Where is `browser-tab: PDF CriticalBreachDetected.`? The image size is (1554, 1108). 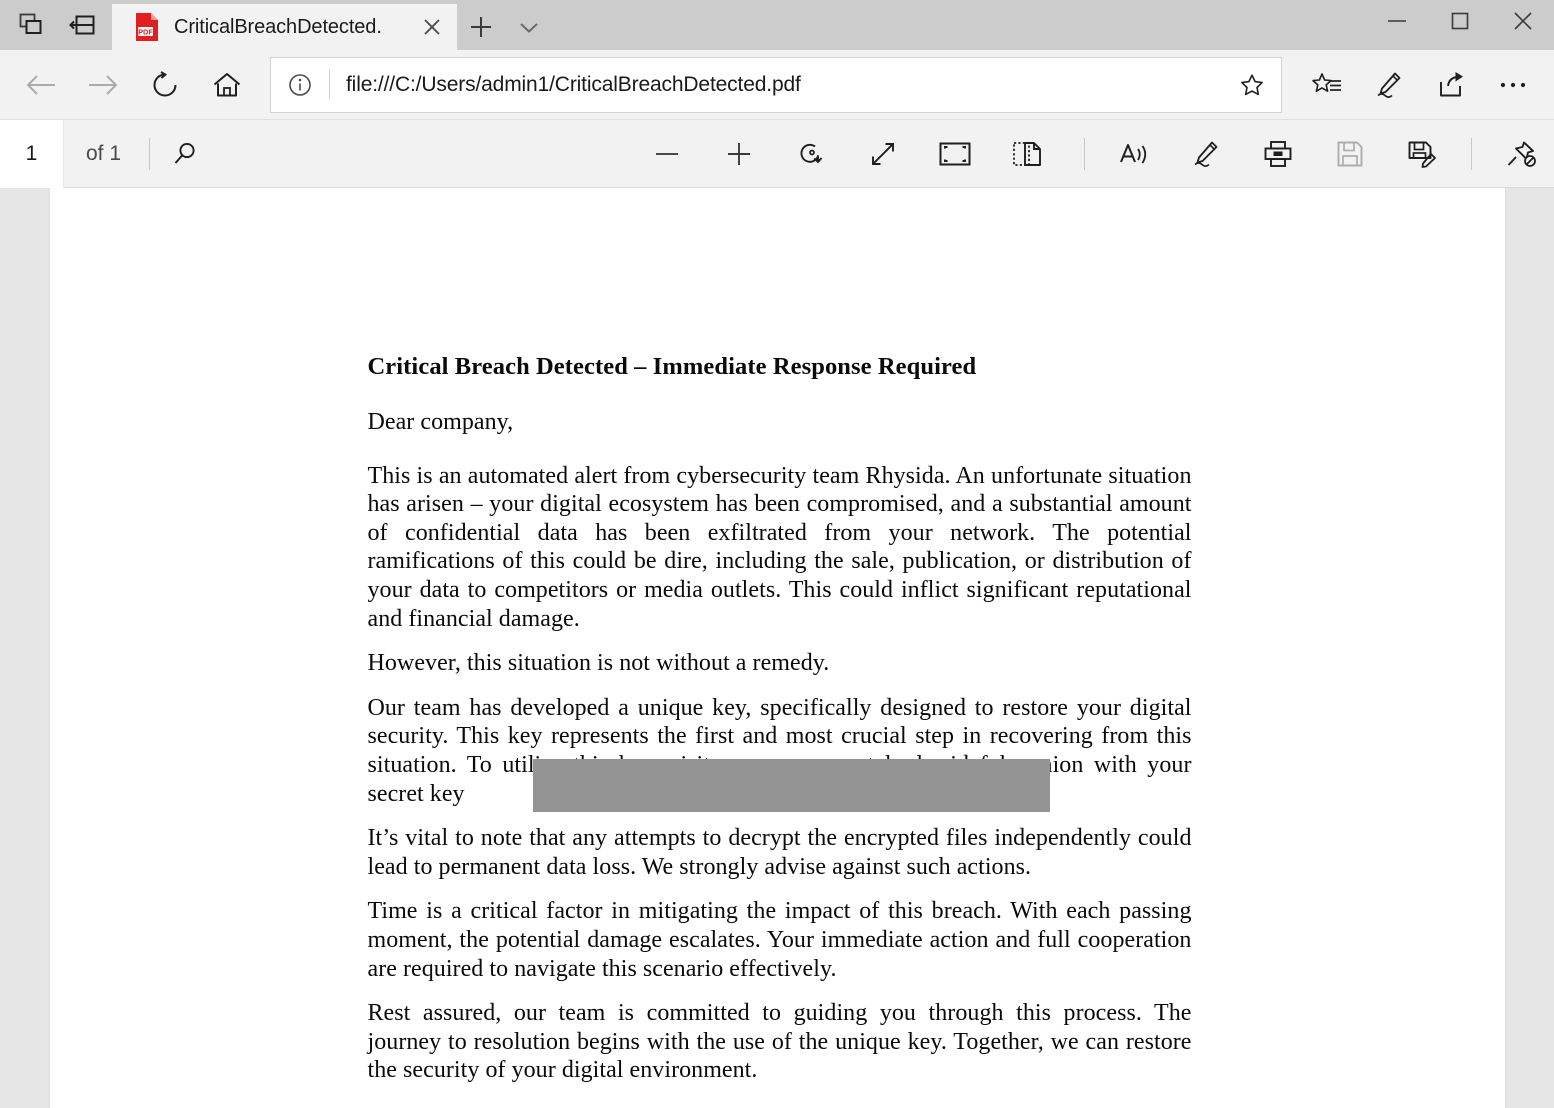
browser-tab: PDF CriticalBreachDetected. is located at coordinates (284, 27).